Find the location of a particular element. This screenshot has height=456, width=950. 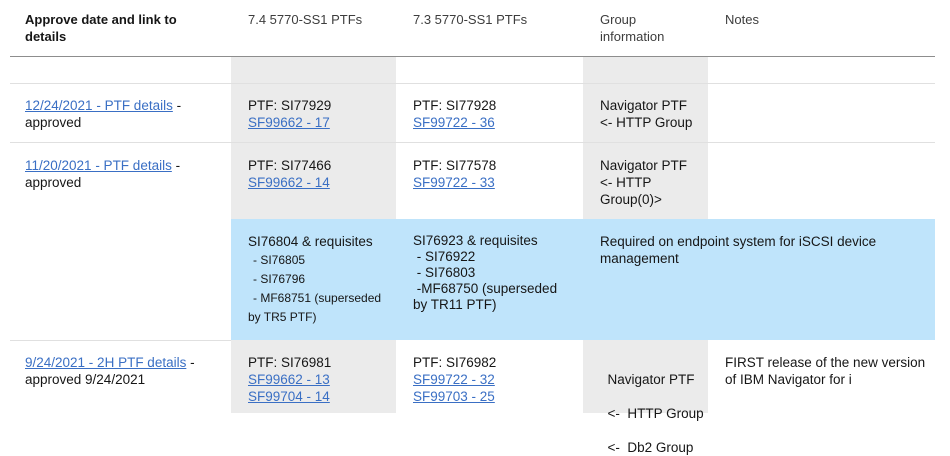

ptf-74-cell: PTF: SI77466 SF99662 - 14 is located at coordinates (290, 174).